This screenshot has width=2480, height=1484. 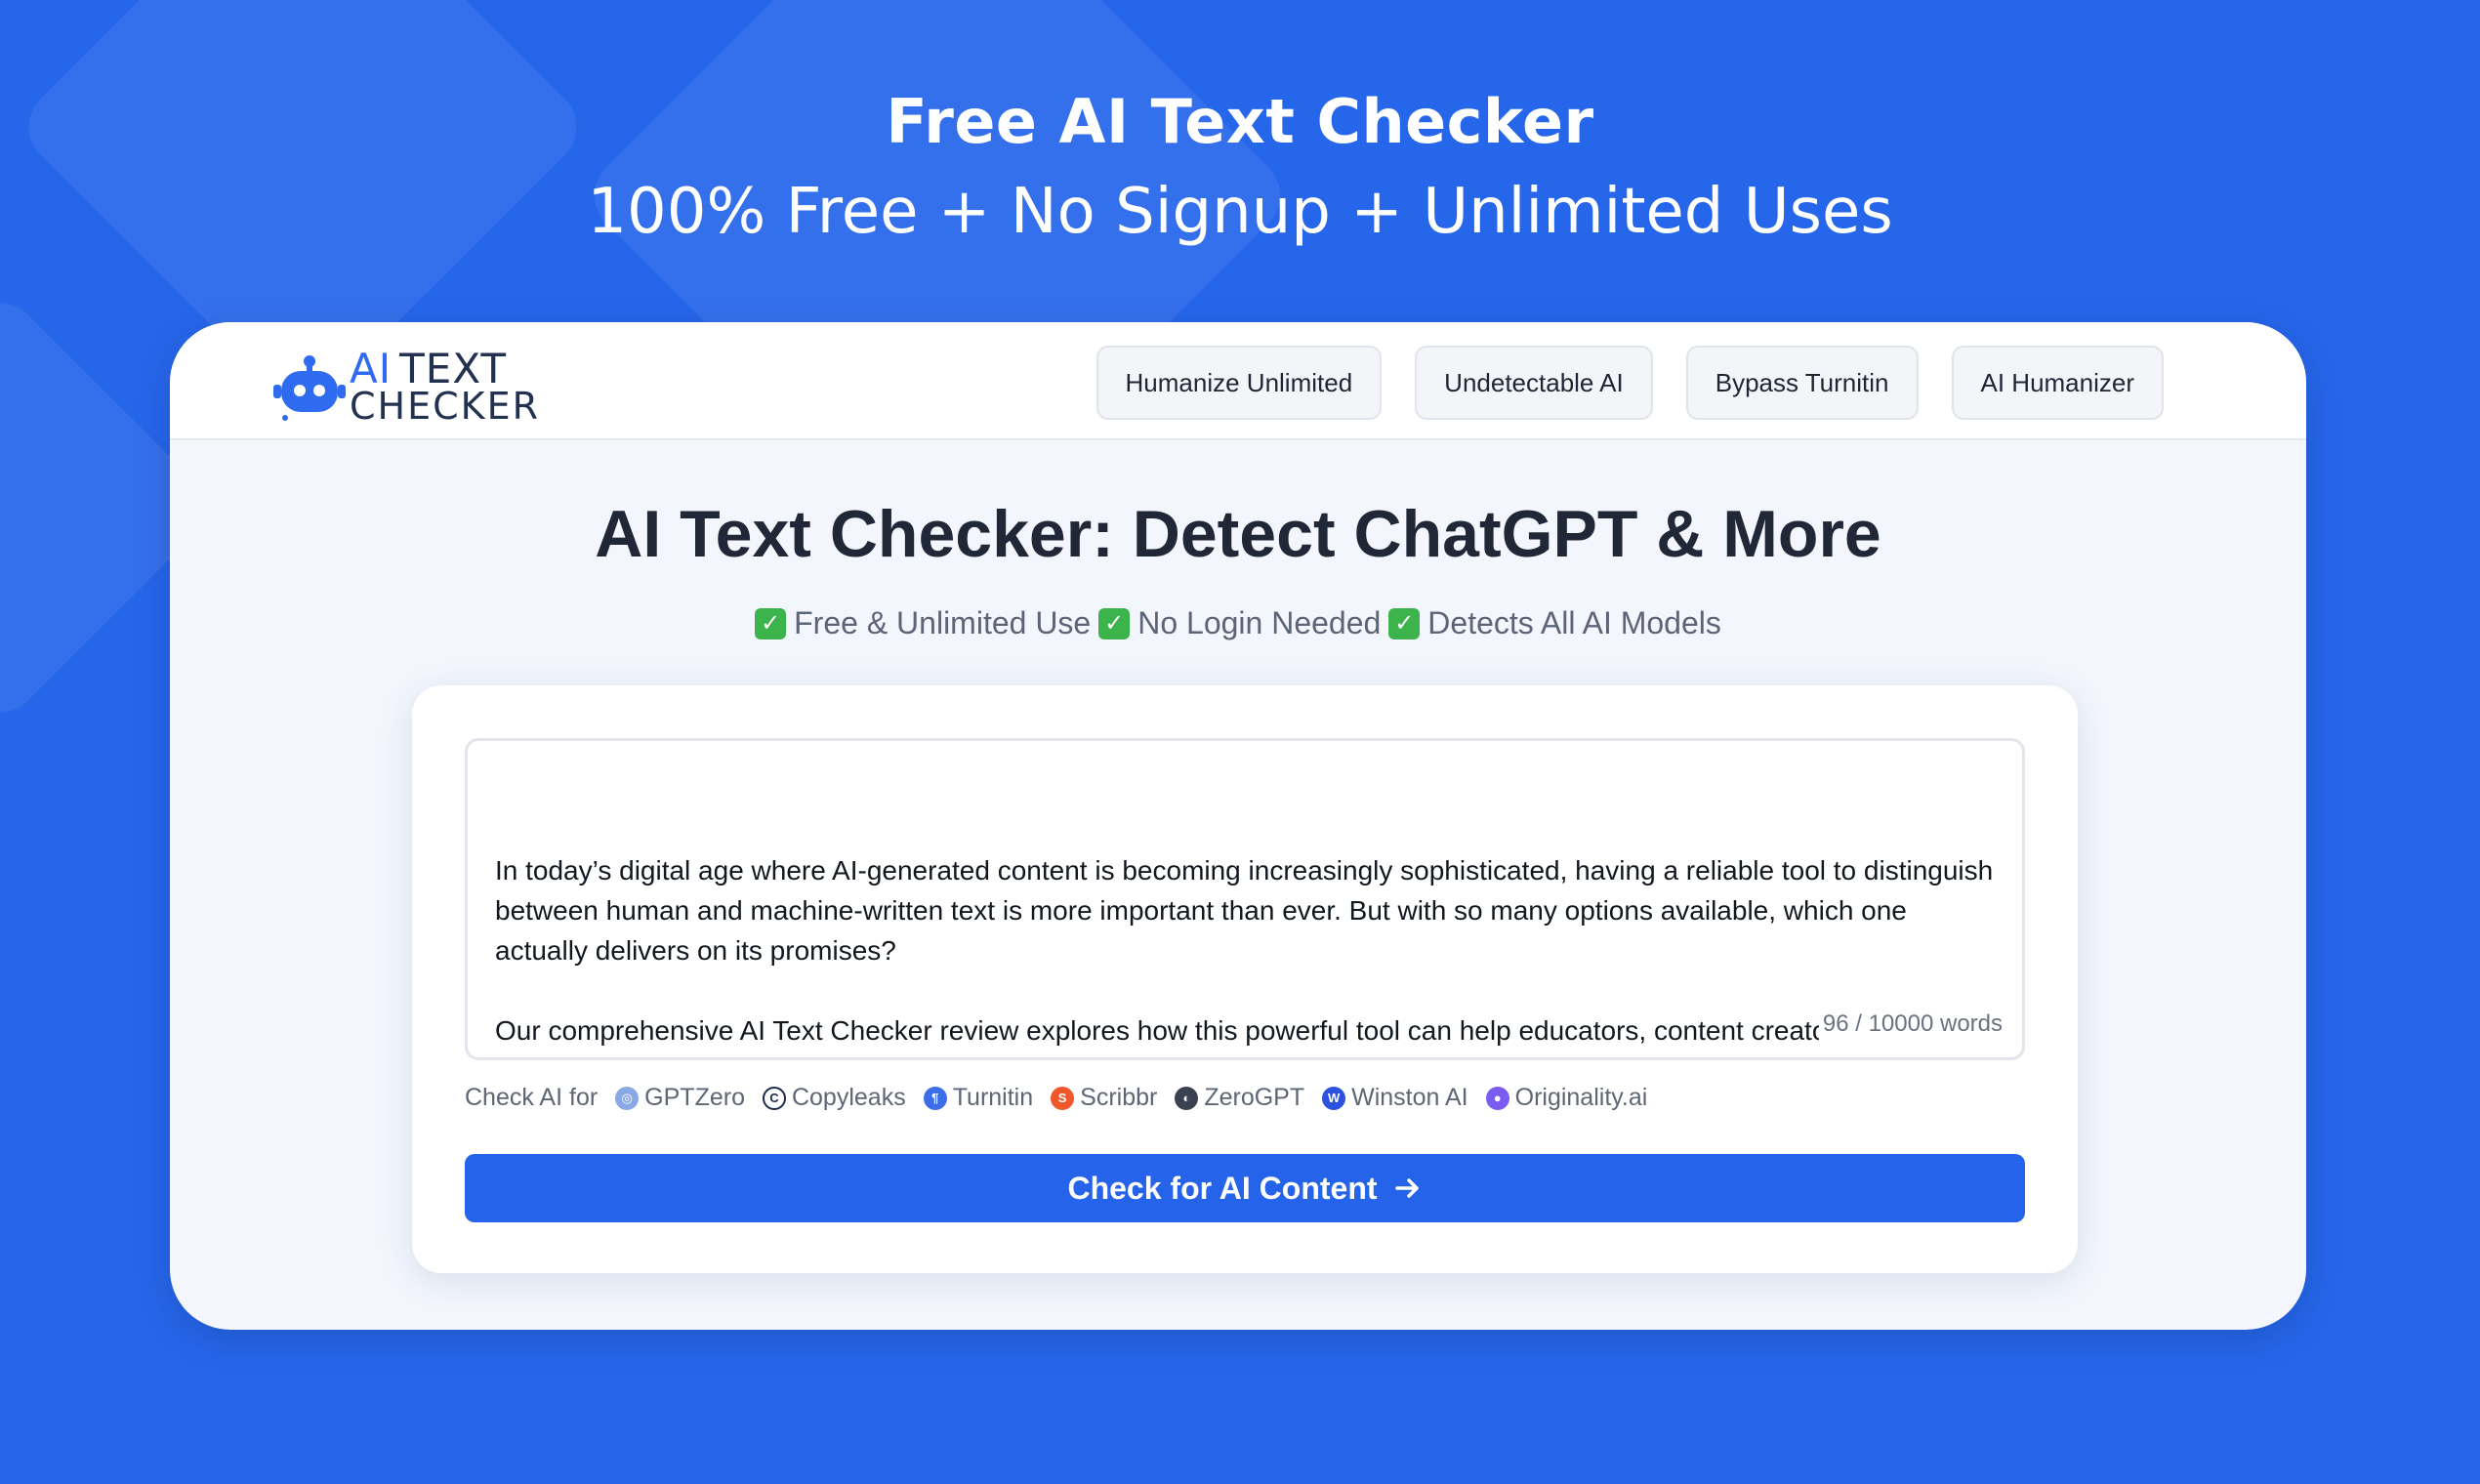 I want to click on scribbr-icon: S, so click(x=1063, y=1098).